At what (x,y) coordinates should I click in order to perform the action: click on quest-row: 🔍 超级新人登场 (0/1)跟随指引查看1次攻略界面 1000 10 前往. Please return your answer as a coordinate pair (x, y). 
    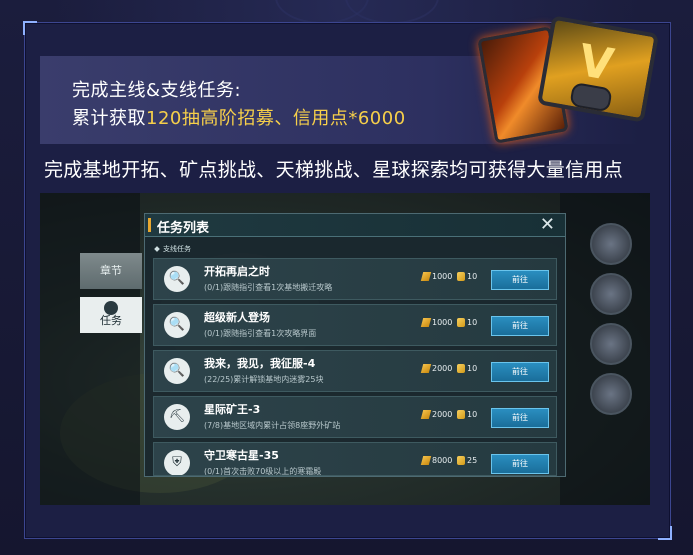
    Looking at the image, I should click on (355, 325).